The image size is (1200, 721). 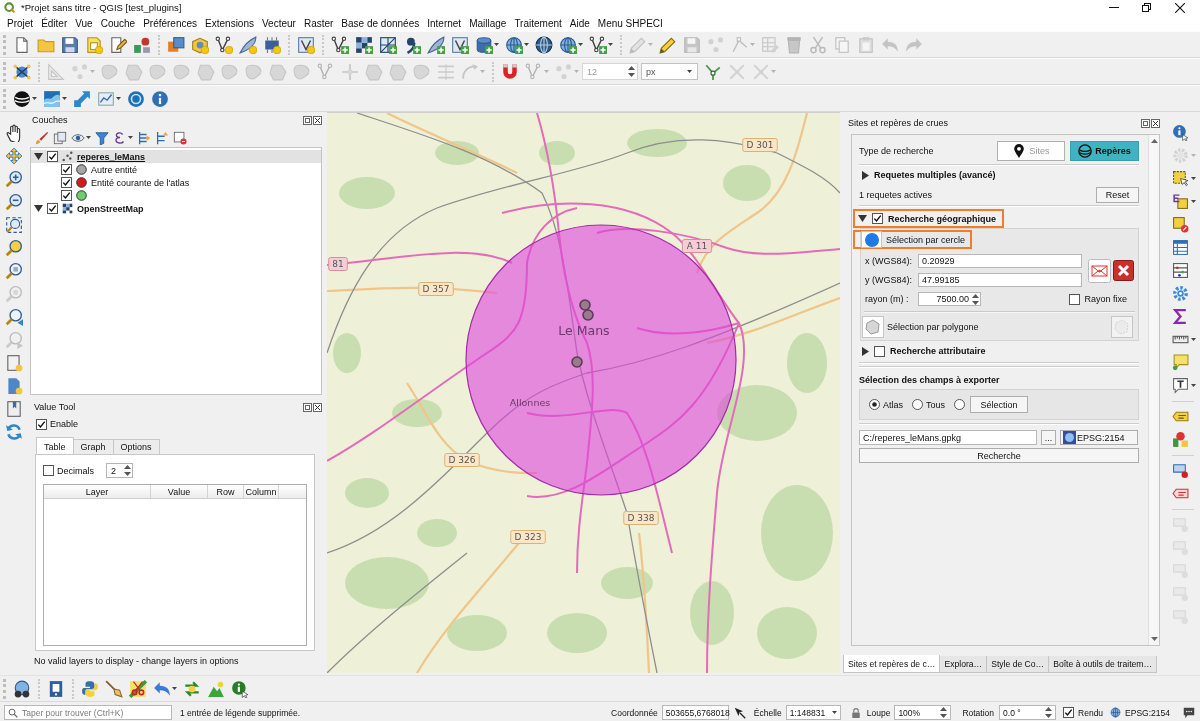 What do you see at coordinates (544, 44) in the screenshot?
I see `globe-icon` at bounding box center [544, 44].